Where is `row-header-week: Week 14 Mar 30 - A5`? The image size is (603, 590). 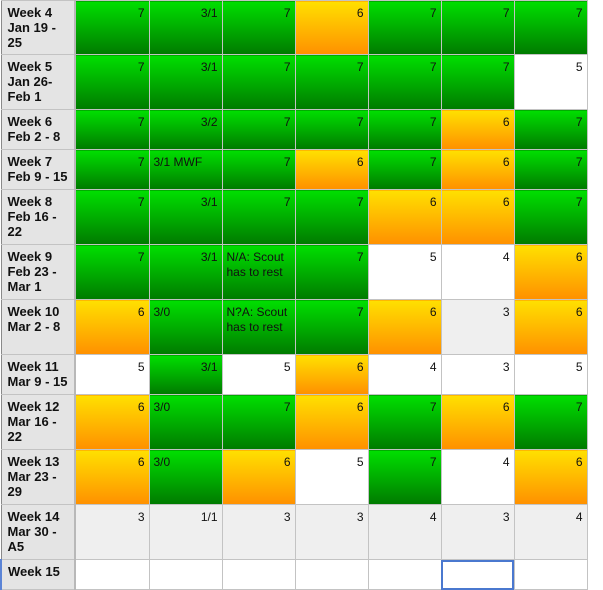
row-header-week: Week 14 Mar 30 - A5 is located at coordinates (38, 532).